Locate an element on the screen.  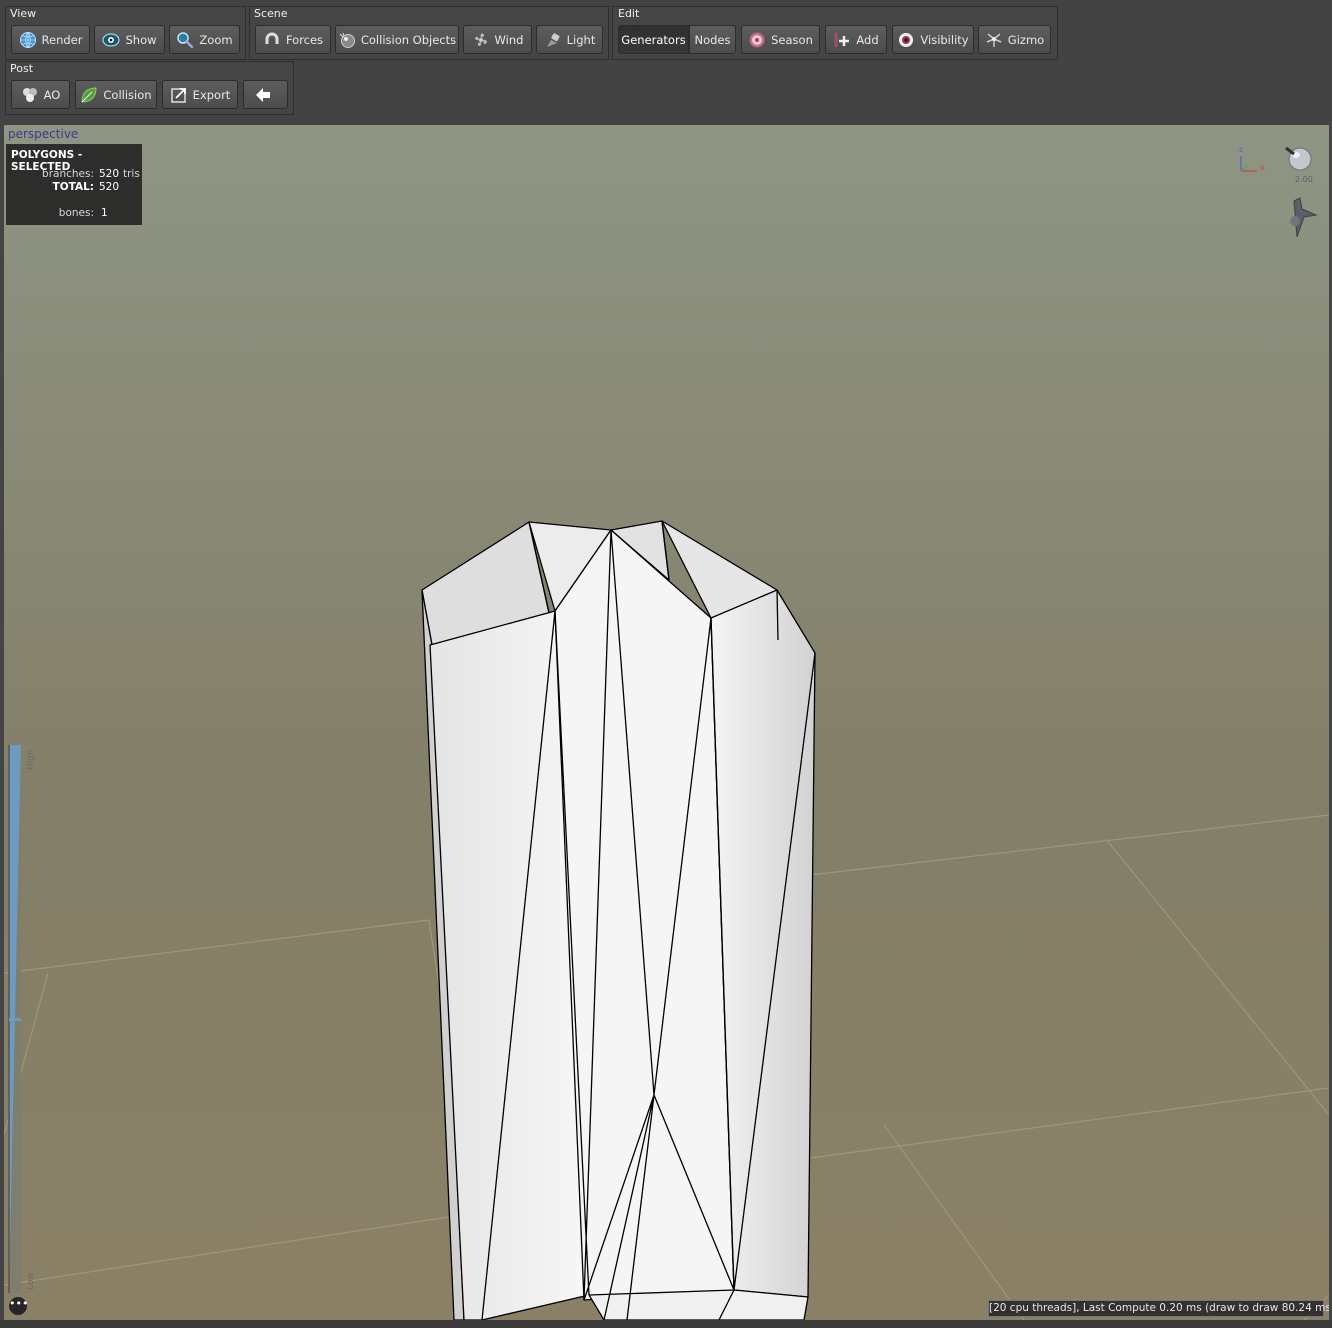
show-button: Show is located at coordinates (129, 39).